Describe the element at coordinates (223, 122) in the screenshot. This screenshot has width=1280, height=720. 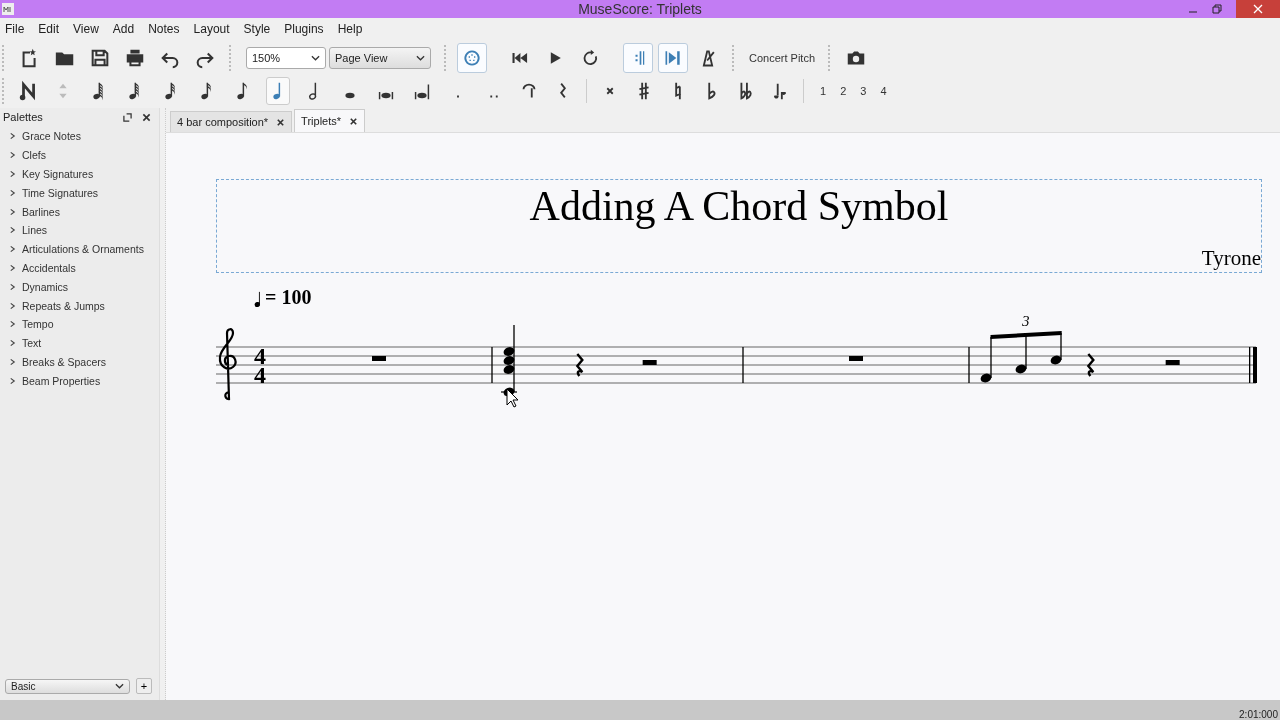
I see `tab-label: 4 bar composition*` at that location.